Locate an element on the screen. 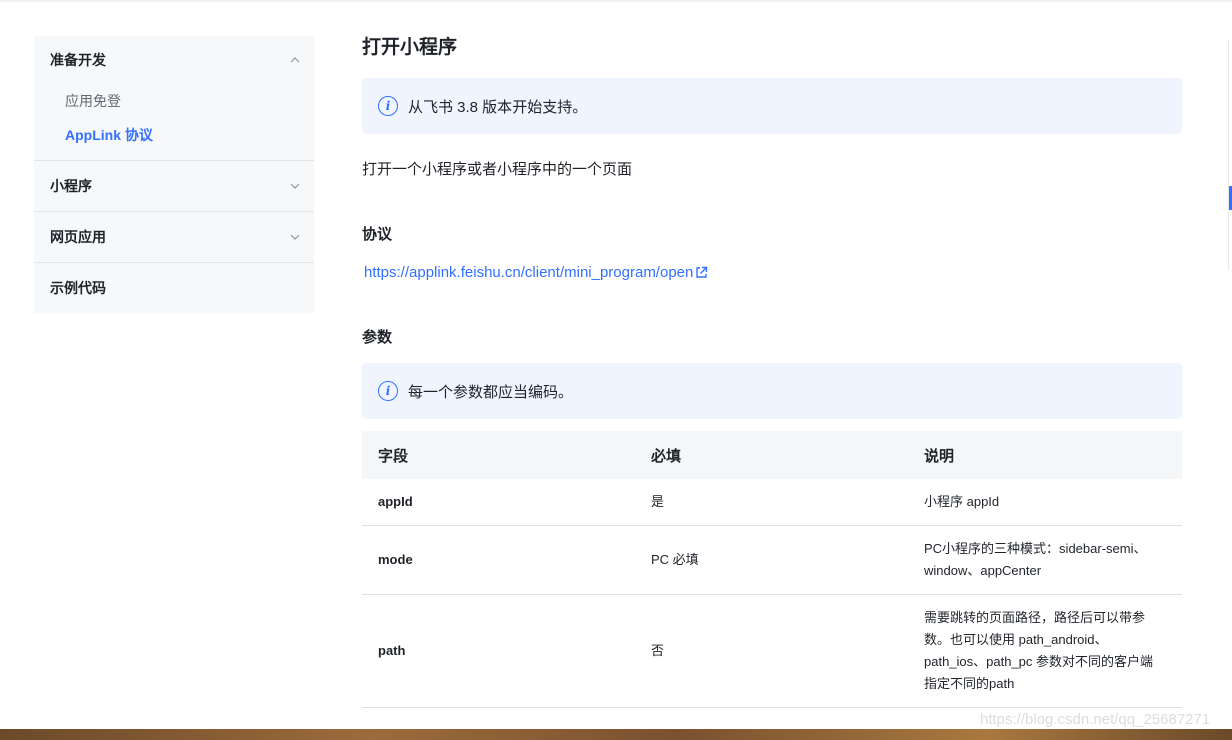  table-header-row: 字段 必填 说明 is located at coordinates (772, 455).